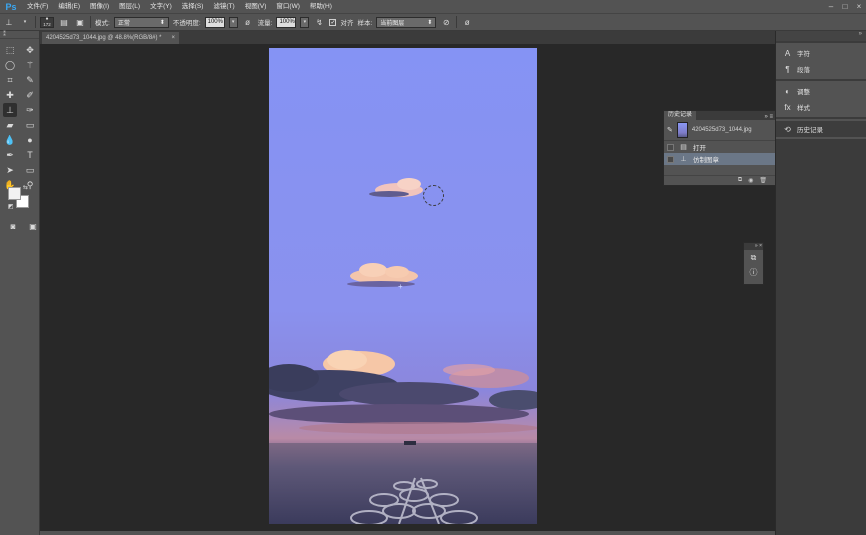 This screenshot has height=535, width=866. I want to click on dock-item-history: ⟲ 历史记录, so click(821, 129).